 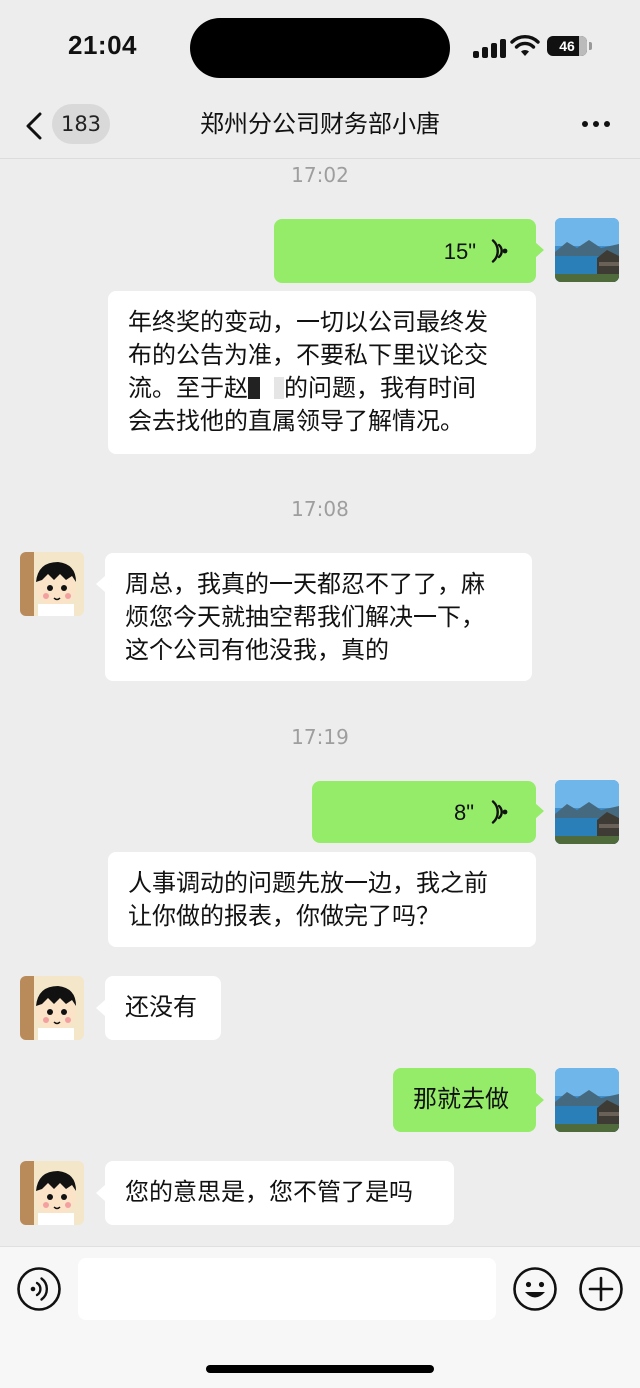 I want to click on message-bubble: 人事调动的问题先放一边，我之前 让你做的报表，你做完了吗？, so click(x=322, y=899).